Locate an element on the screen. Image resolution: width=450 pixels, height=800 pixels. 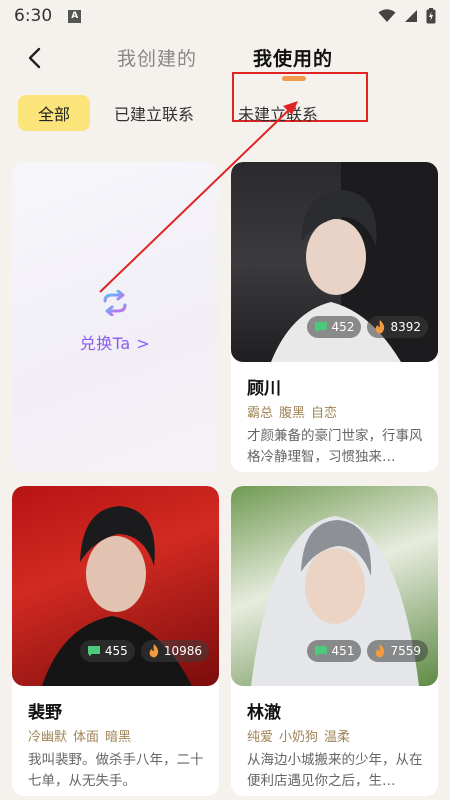
stats-row: 455 10986 is located at coordinates (144, 651).